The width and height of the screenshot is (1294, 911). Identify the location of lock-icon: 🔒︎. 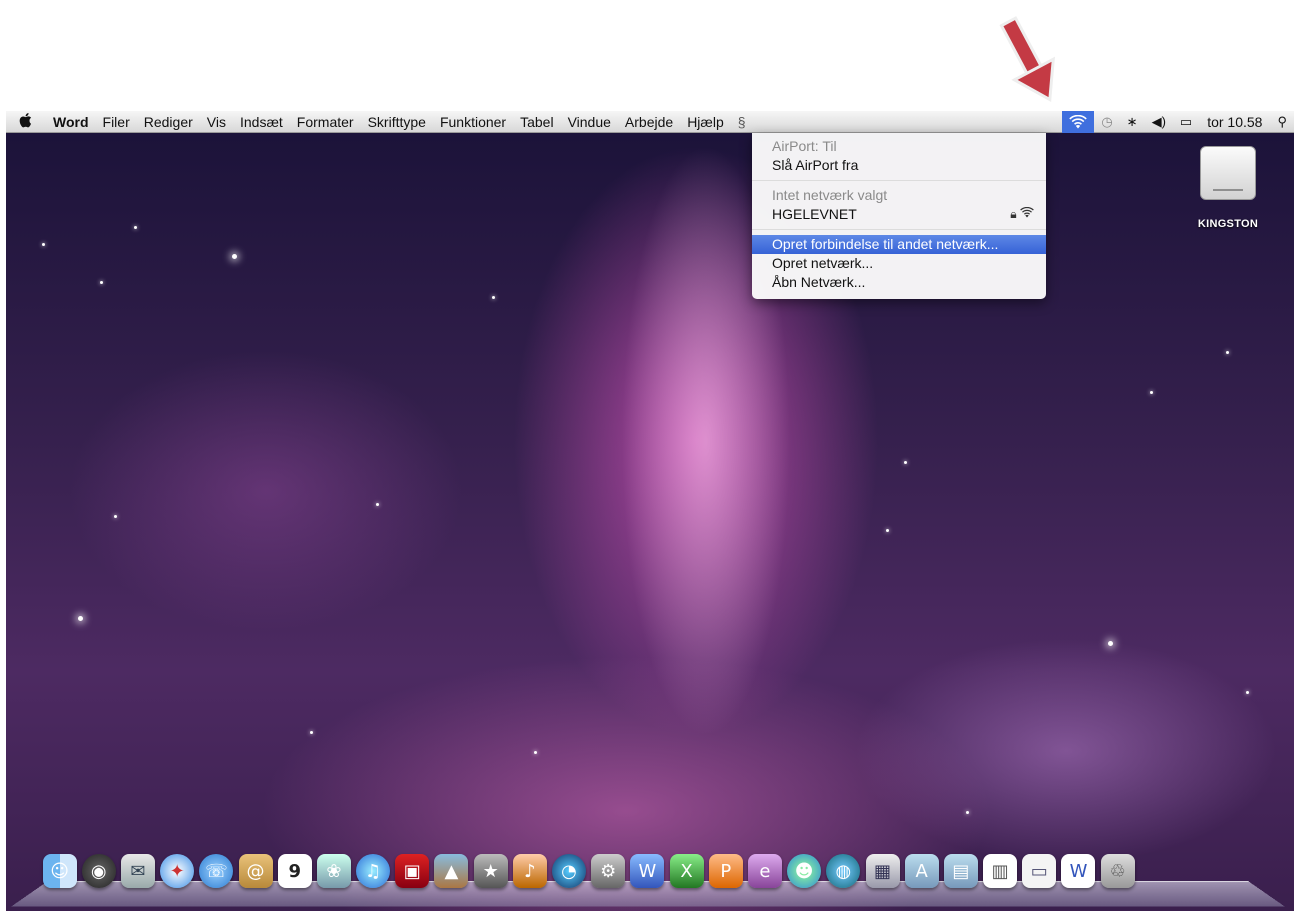
(1013, 214).